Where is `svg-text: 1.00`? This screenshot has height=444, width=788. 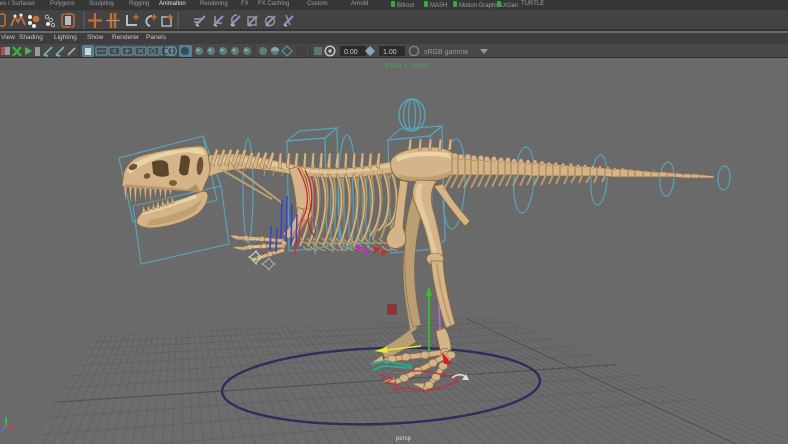 svg-text: 1.00 is located at coordinates (390, 52).